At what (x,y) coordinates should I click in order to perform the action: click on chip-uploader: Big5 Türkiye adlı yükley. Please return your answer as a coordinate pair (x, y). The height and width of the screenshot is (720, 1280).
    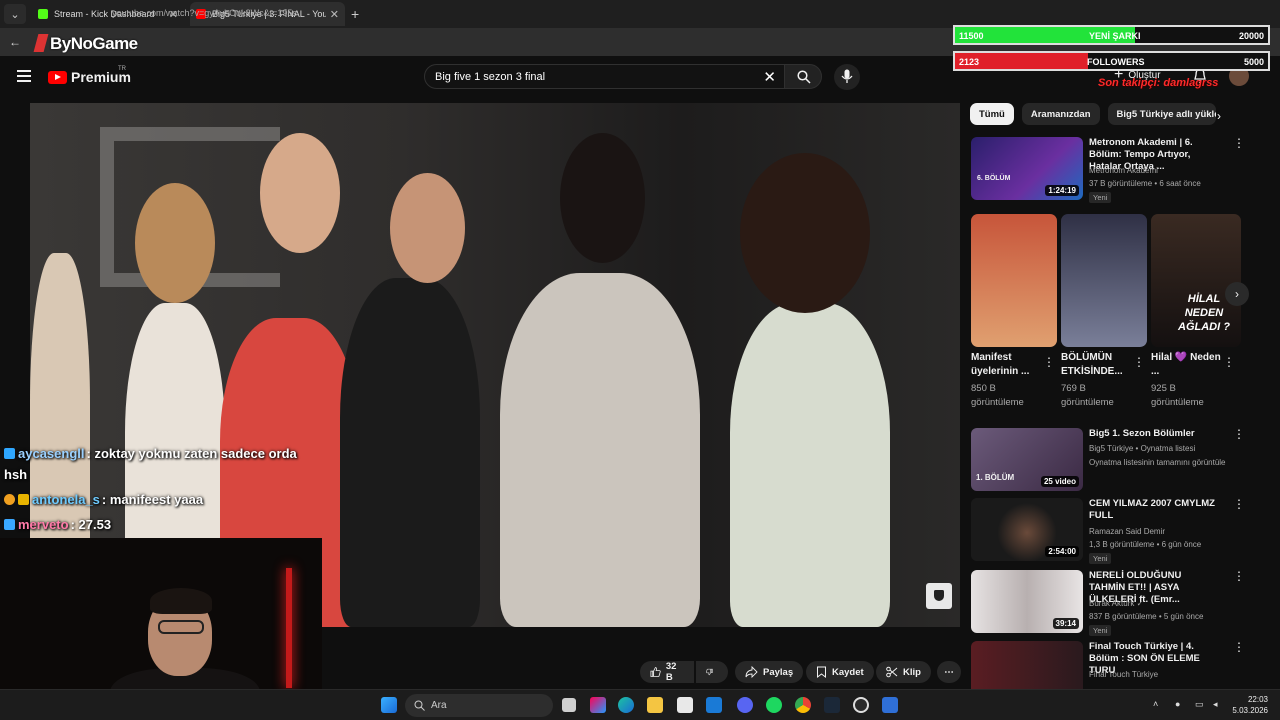
    Looking at the image, I should click on (1161, 114).